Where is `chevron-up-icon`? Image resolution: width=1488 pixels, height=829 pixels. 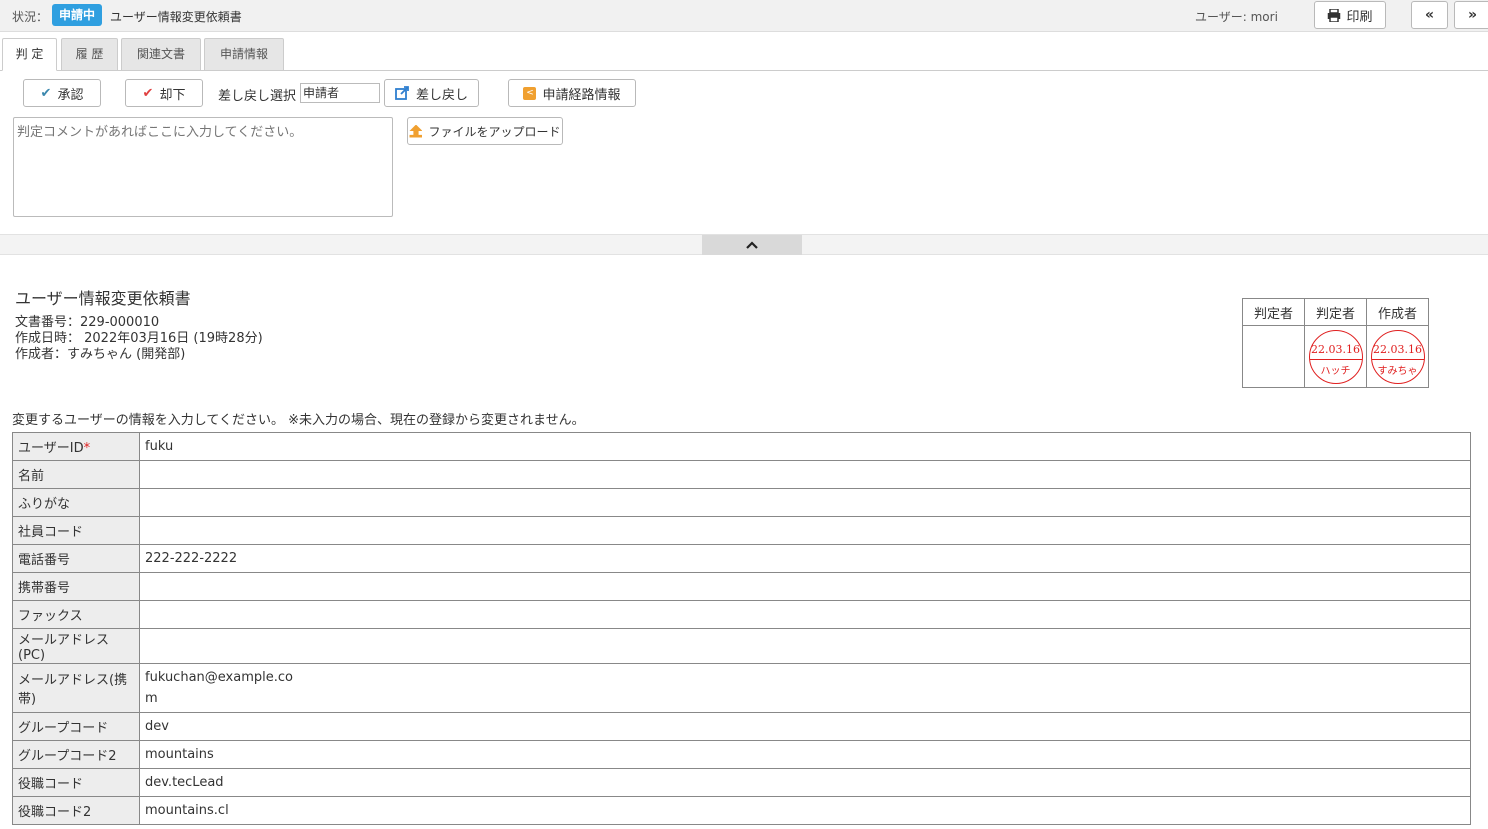
chevron-up-icon is located at coordinates (752, 245).